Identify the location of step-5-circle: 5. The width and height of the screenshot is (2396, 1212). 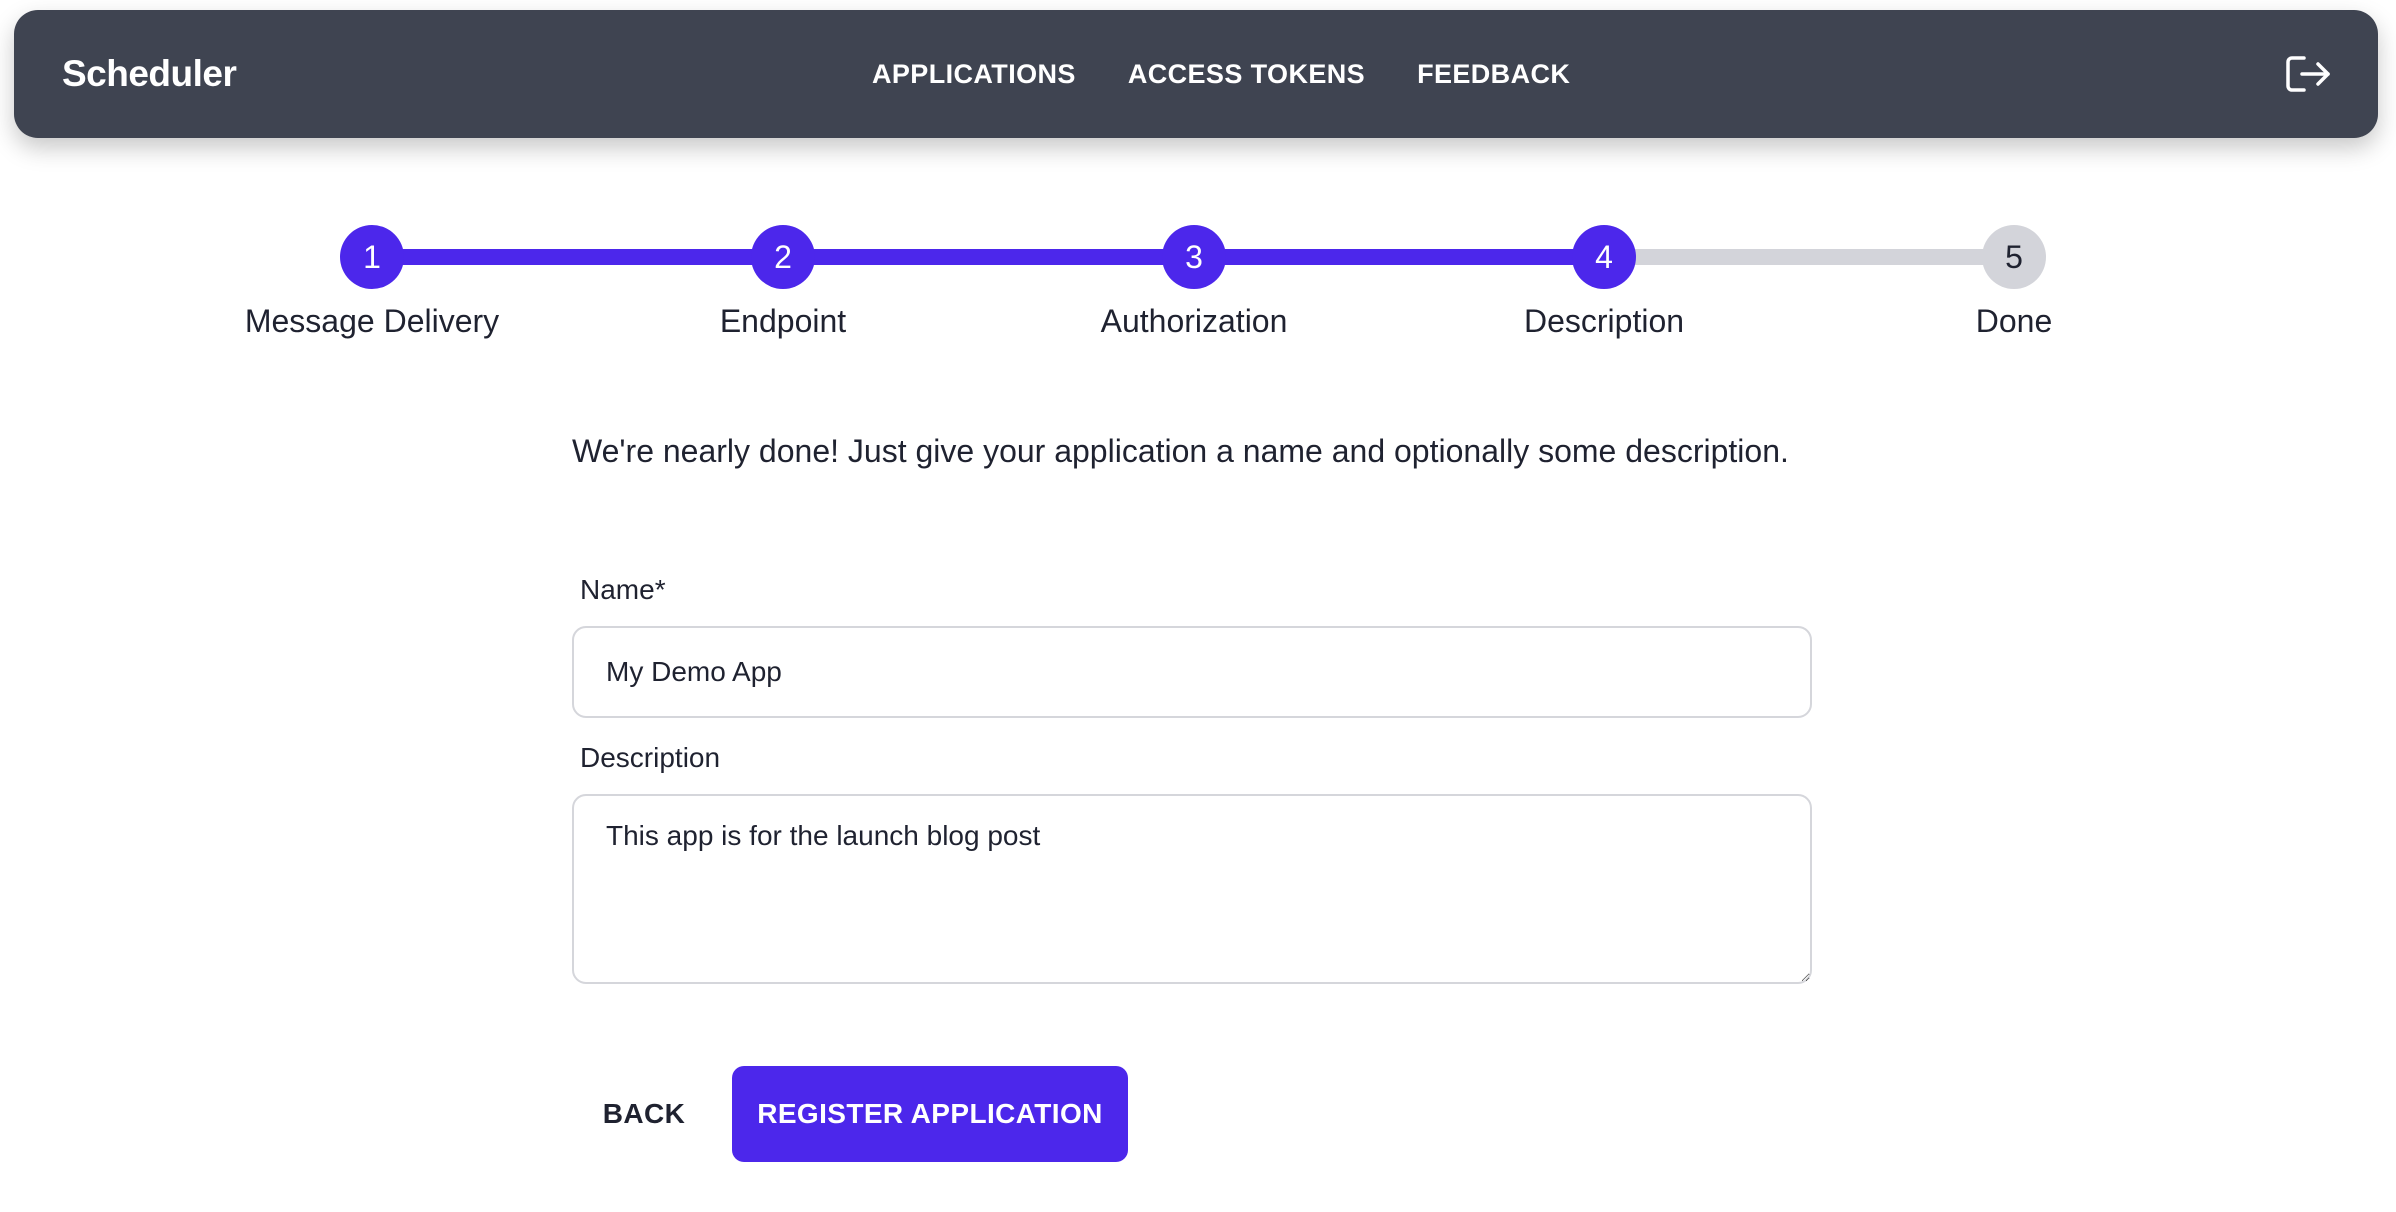
(2014, 257).